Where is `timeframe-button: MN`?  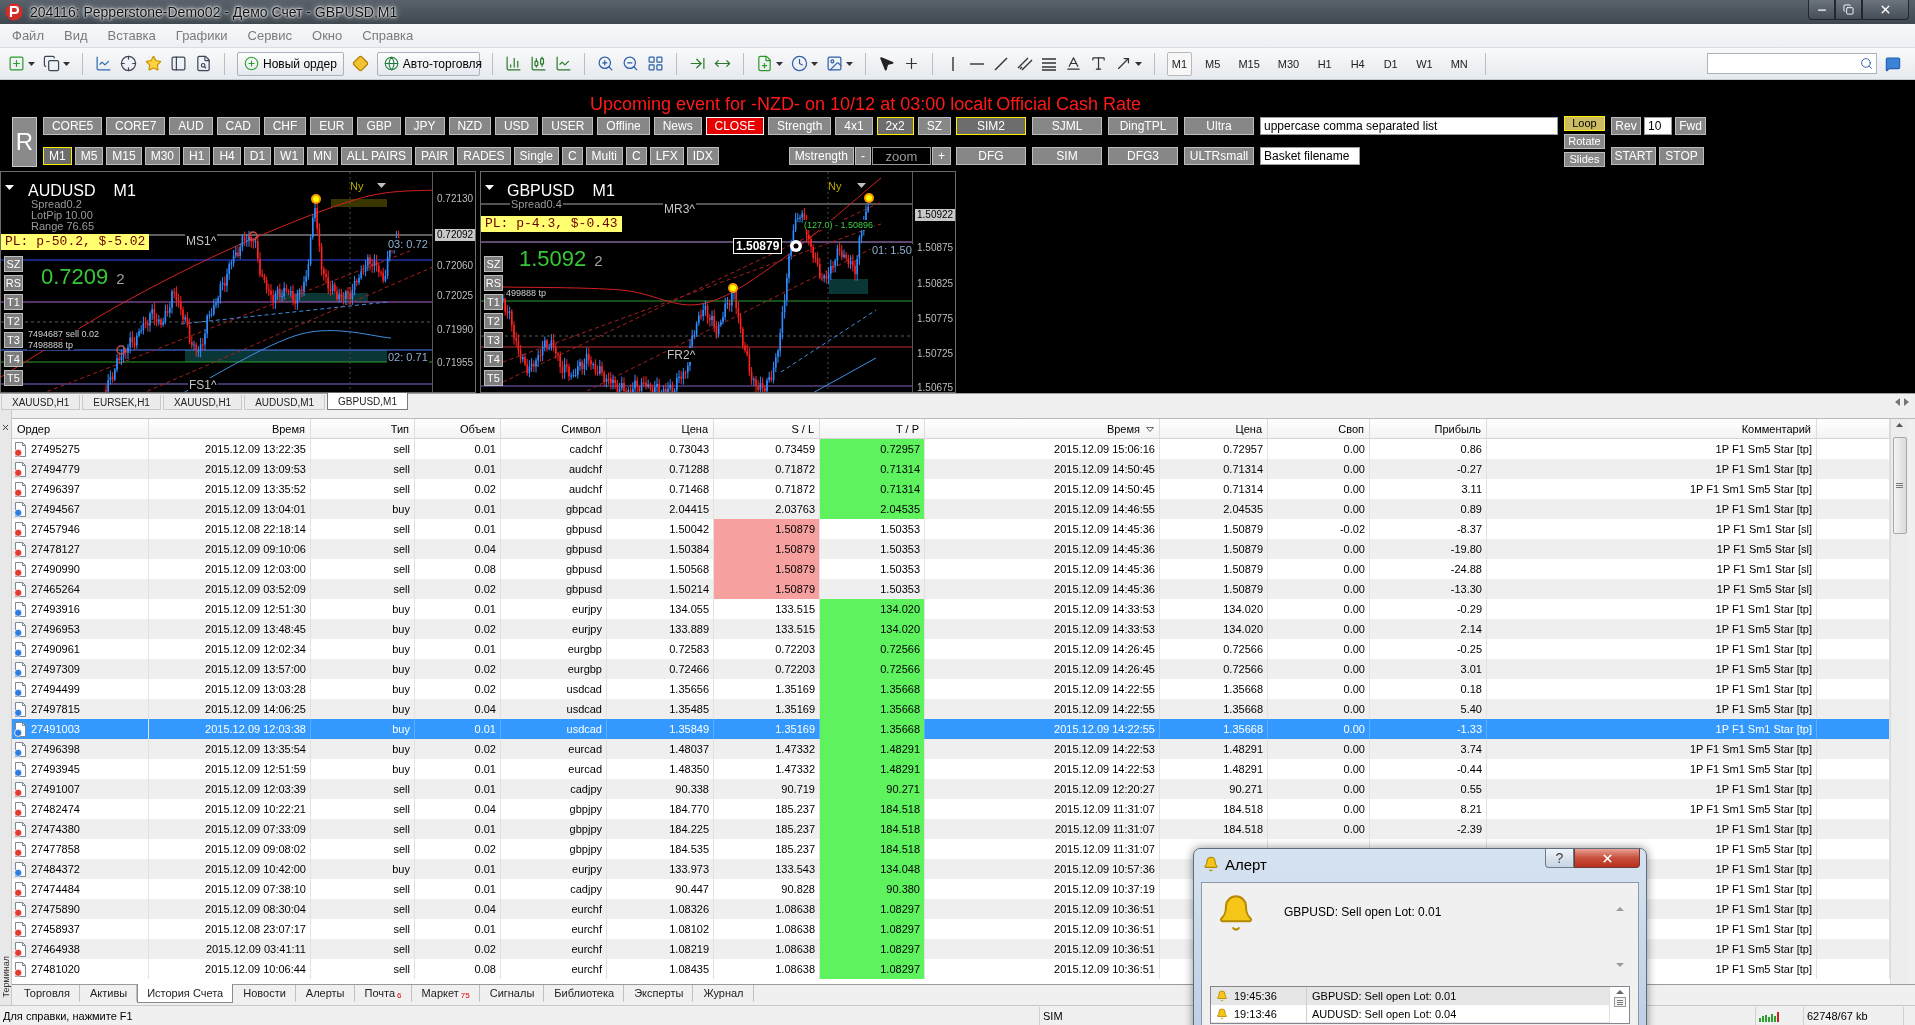
timeframe-button: MN is located at coordinates (1459, 63).